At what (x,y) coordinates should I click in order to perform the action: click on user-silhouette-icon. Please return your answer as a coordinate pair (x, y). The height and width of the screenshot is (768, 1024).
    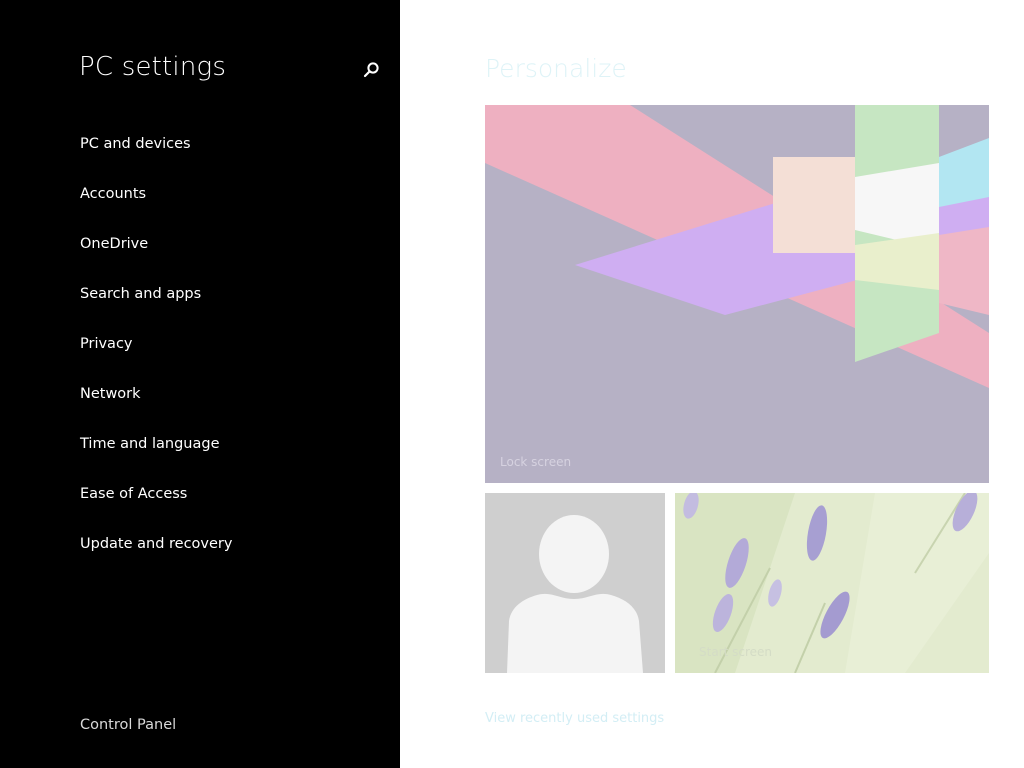
    Looking at the image, I should click on (575, 583).